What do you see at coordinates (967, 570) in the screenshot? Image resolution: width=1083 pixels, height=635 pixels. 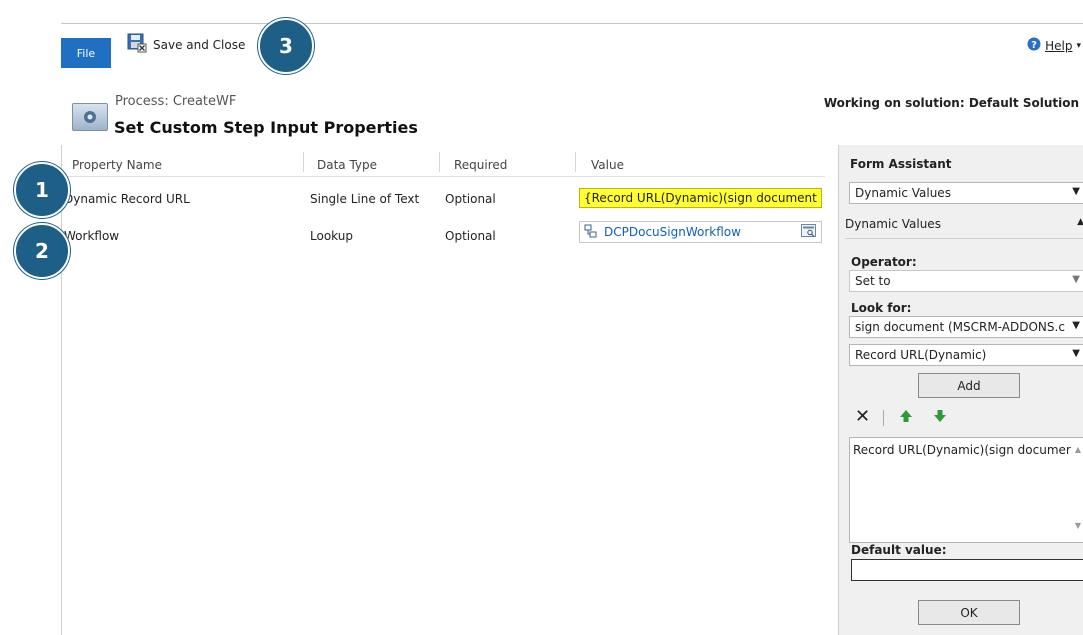 I see `default-value-input` at bounding box center [967, 570].